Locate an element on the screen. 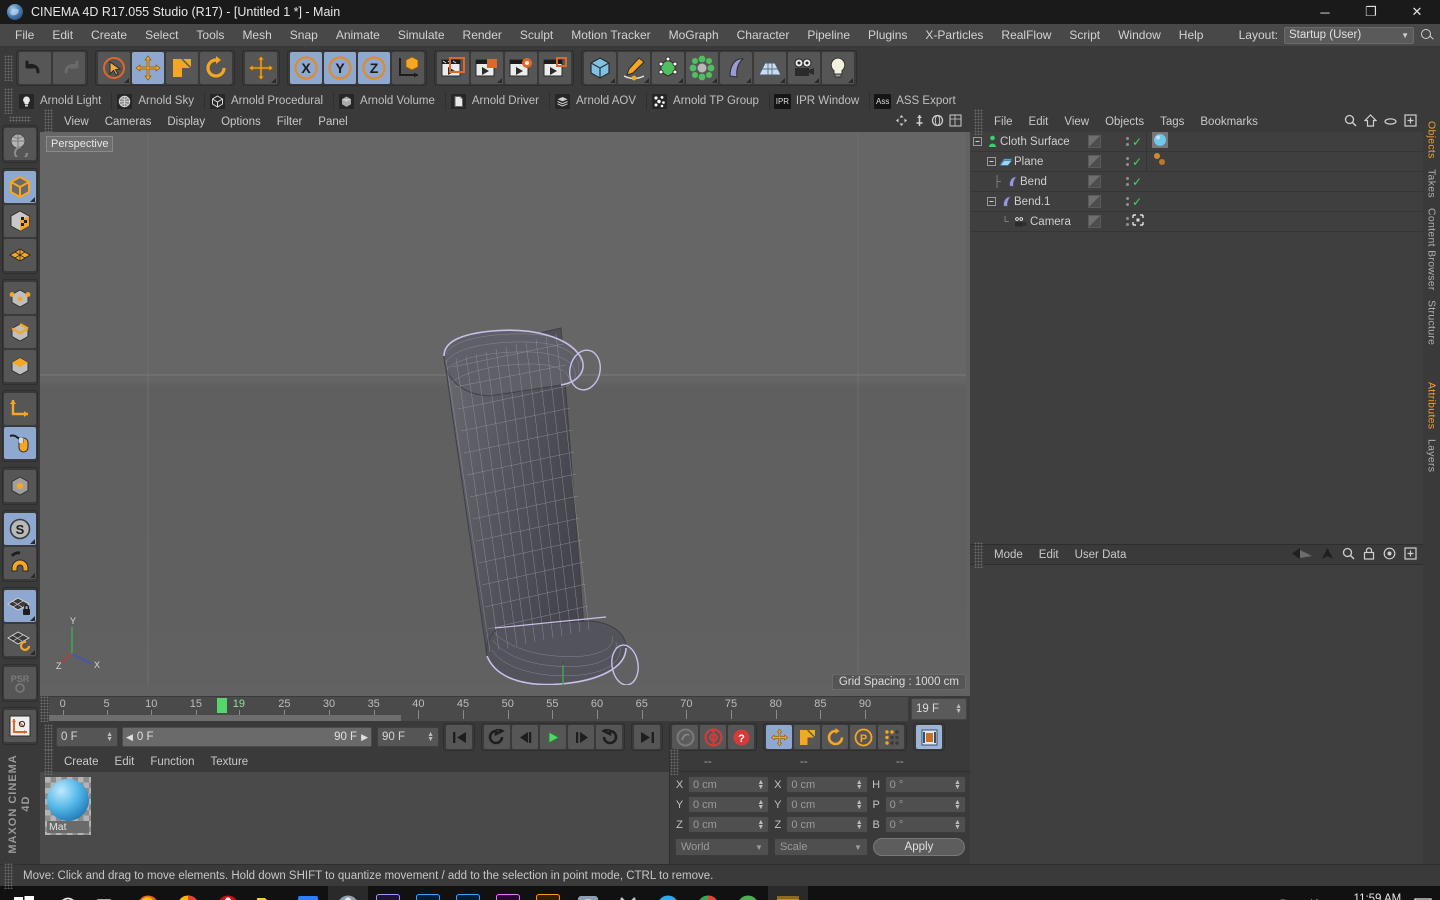 This screenshot has width=1440, height=900. coordinate-system-dropdown: World ▼ is located at coordinates (722, 847).